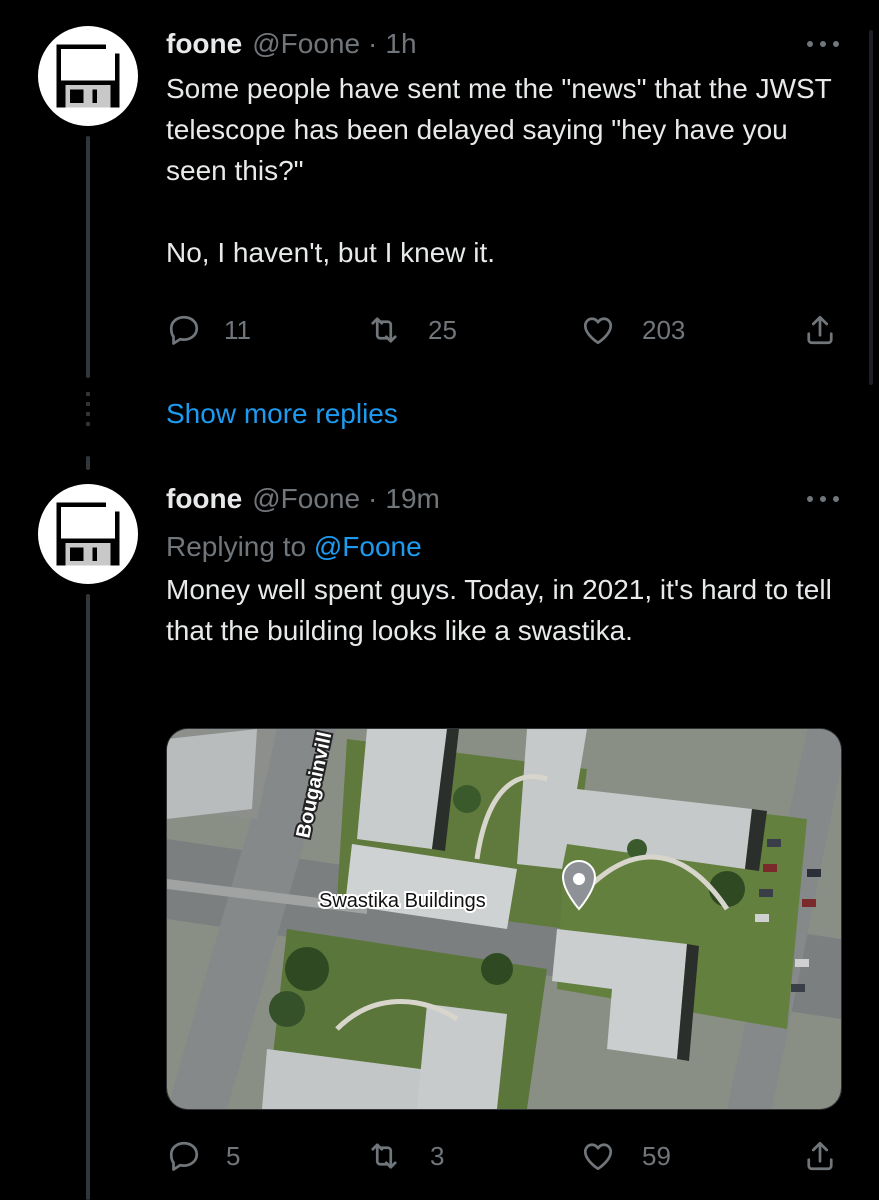 Image resolution: width=879 pixels, height=1200 pixels. What do you see at coordinates (502, 44) in the screenshot?
I see `tweet-header: foone @Foone · 1h` at bounding box center [502, 44].